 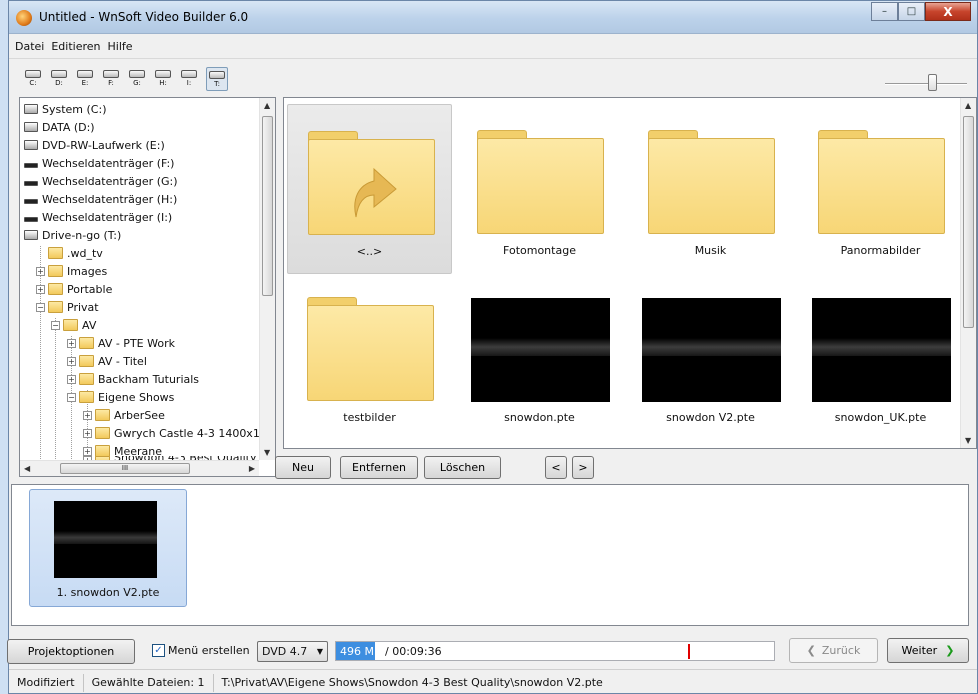 I want to click on file-label: Panormabilder, so click(x=880, y=250).